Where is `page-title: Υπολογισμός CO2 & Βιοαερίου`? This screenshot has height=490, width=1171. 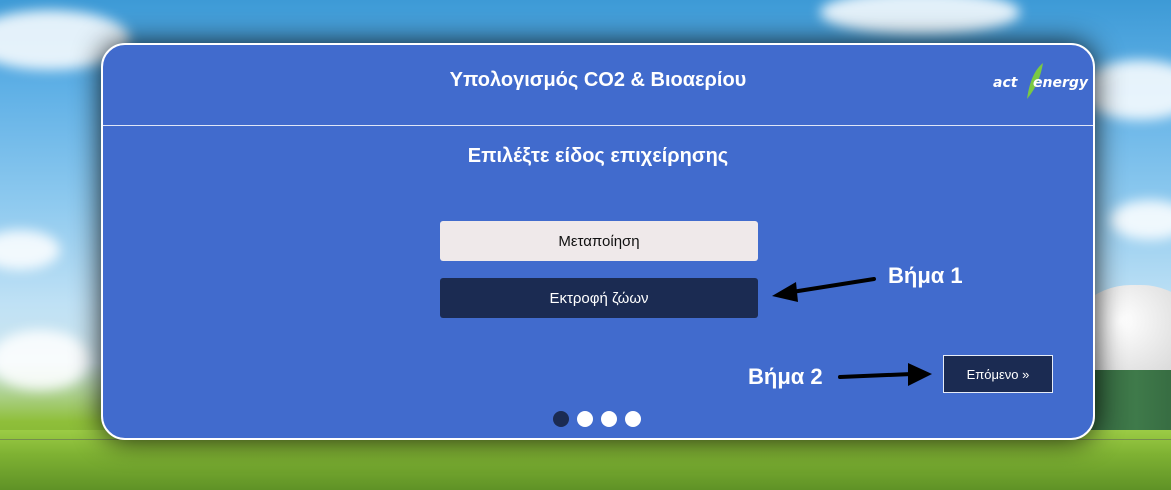 page-title: Υπολογισμός CO2 & Βιοαερίου is located at coordinates (598, 80).